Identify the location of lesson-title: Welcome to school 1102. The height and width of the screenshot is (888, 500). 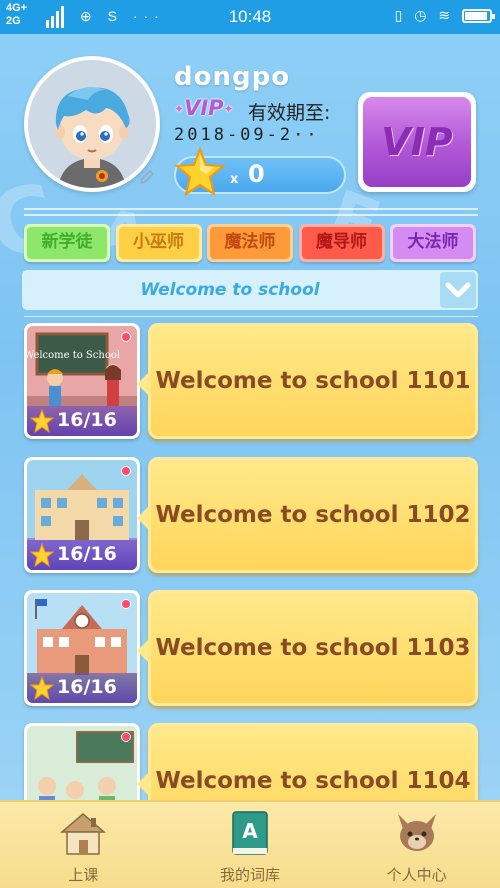
(313, 515).